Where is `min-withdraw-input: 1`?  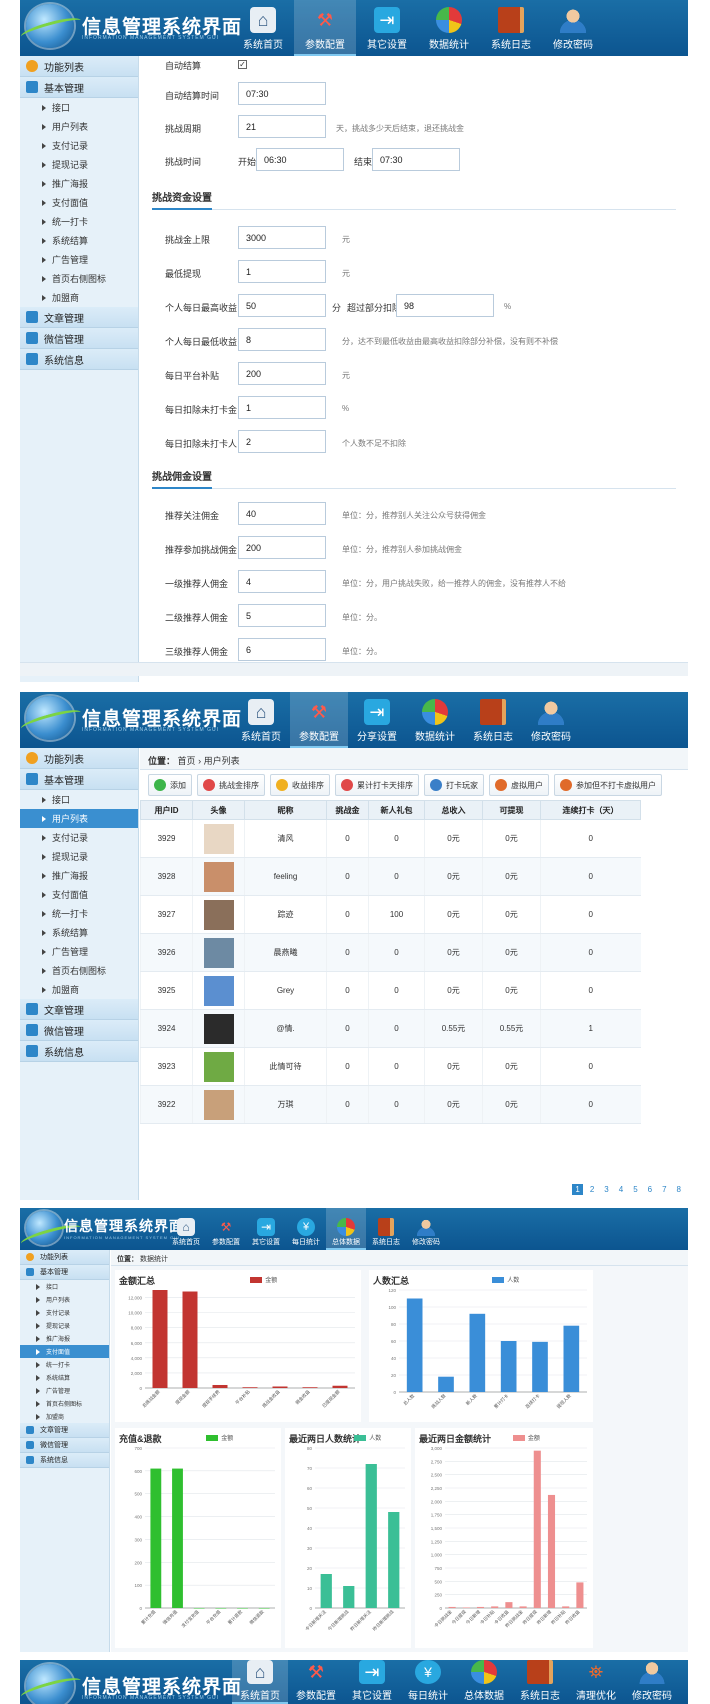 min-withdraw-input: 1 is located at coordinates (282, 271).